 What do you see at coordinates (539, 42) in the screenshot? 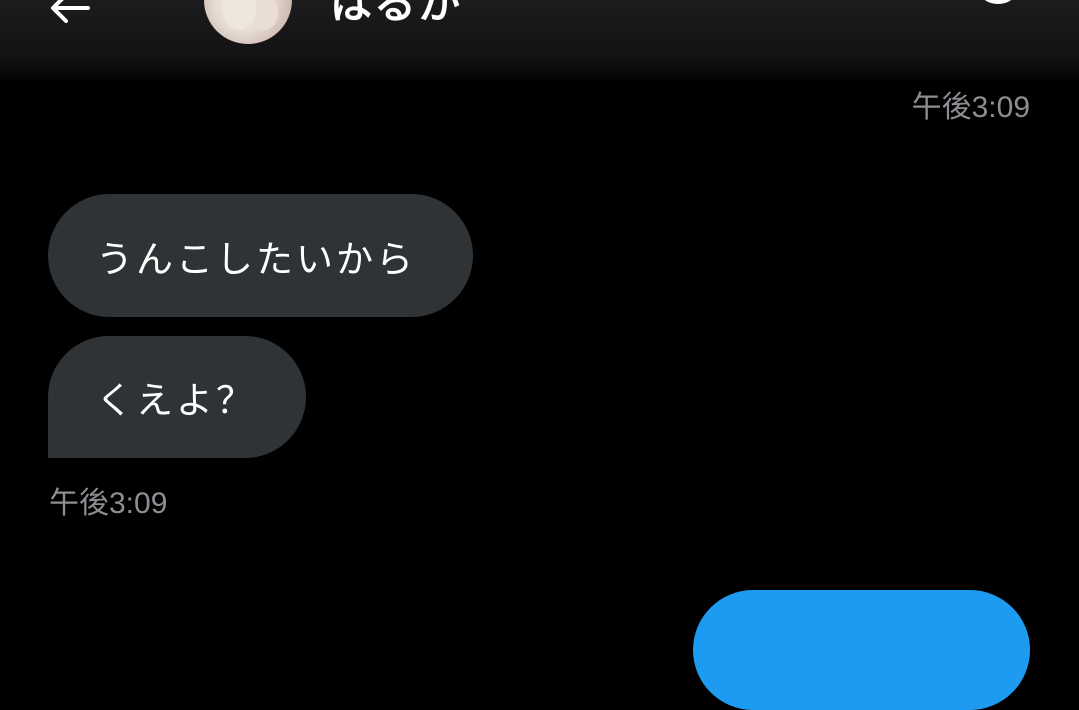
I see `conversation-header: はるか` at bounding box center [539, 42].